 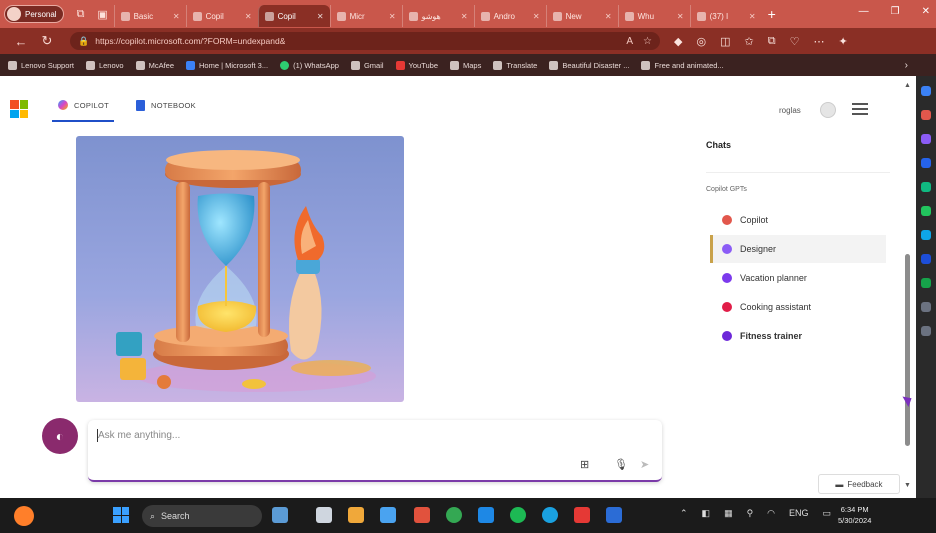 I want to click on chrome-icon, so click(x=454, y=515).